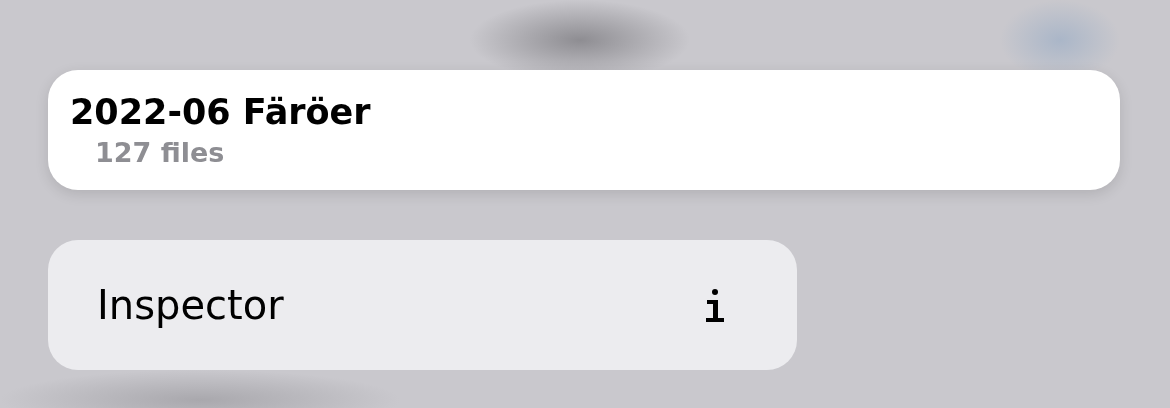 The image size is (1170, 408). What do you see at coordinates (160, 153) in the screenshot?
I see `file-count: 127 files` at bounding box center [160, 153].